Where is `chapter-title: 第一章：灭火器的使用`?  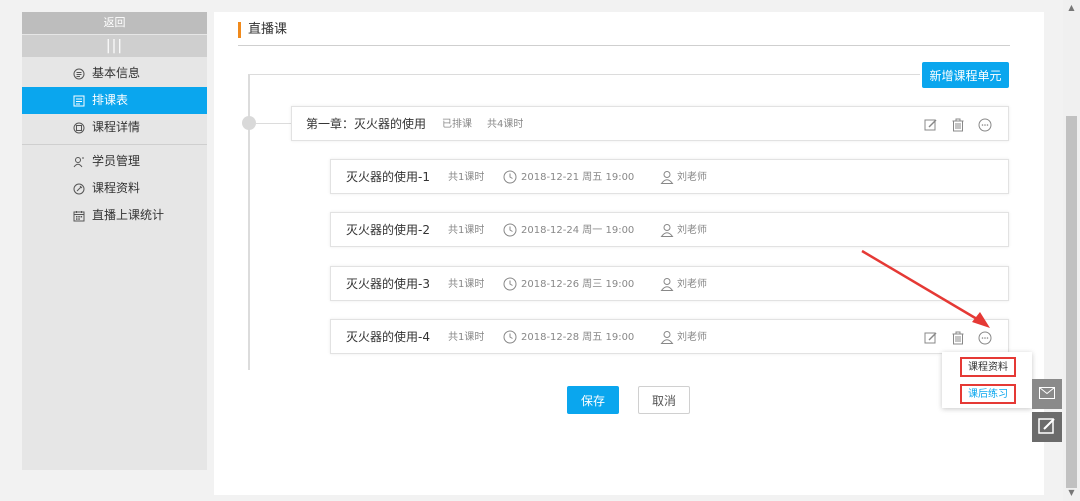
chapter-title: 第一章：灭火器的使用 is located at coordinates (366, 124).